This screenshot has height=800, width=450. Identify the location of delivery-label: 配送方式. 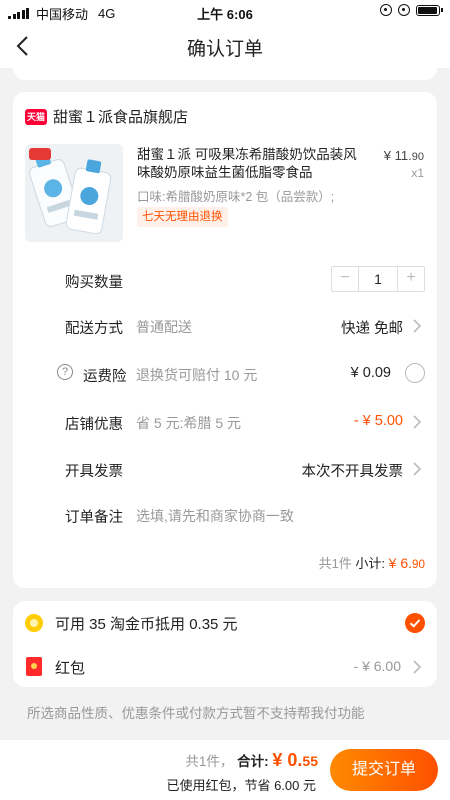
(94, 329).